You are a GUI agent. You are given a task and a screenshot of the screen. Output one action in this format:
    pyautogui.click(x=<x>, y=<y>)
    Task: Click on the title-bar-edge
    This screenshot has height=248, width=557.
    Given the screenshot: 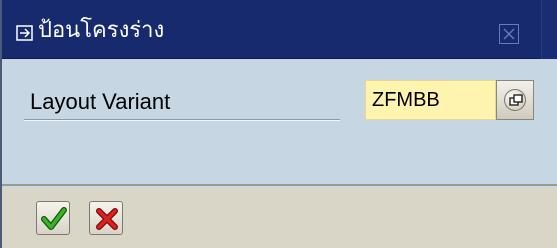 What is the action you would take?
    pyautogui.click(x=549, y=29)
    